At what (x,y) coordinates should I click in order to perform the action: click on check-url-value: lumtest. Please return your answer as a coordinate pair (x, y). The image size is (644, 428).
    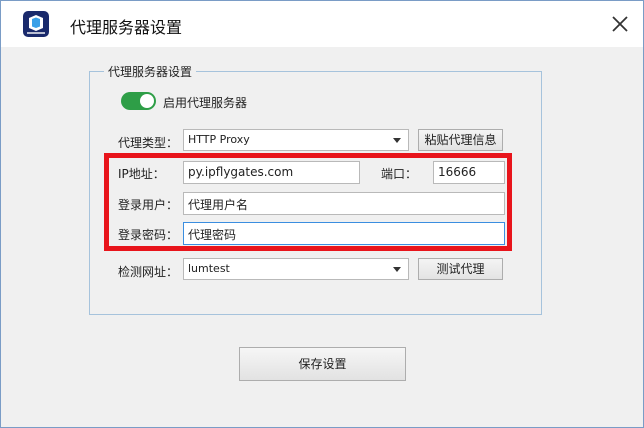
    Looking at the image, I should click on (209, 268).